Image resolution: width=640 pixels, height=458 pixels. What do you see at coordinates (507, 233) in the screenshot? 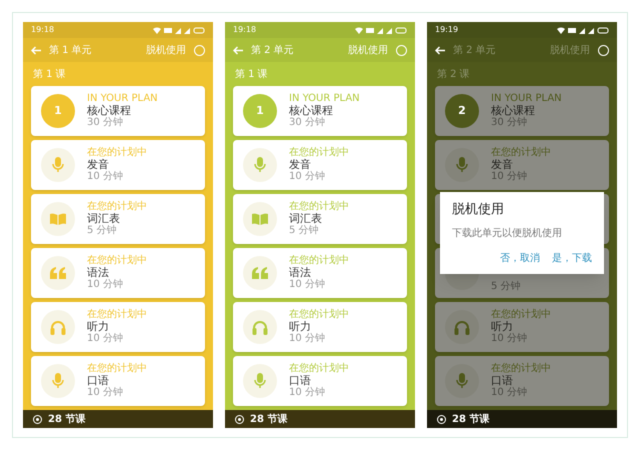
I see `dialog-message: 下载此单元以便脱机使用` at bounding box center [507, 233].